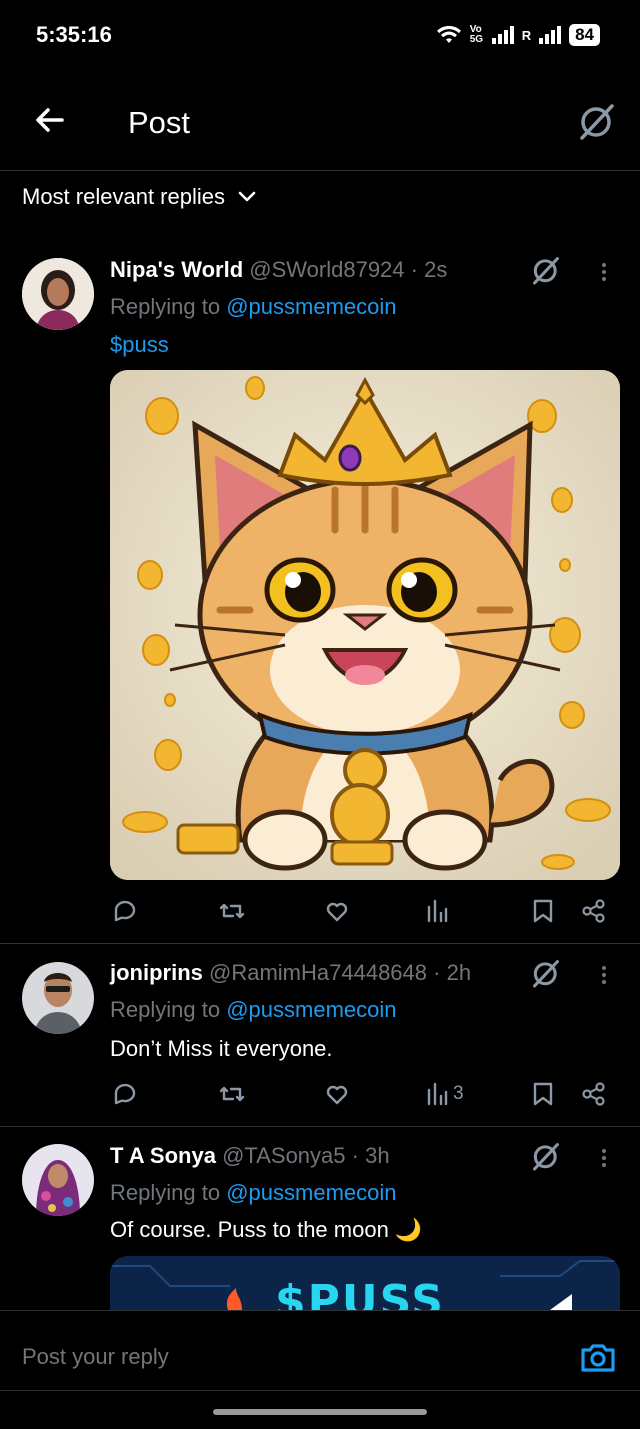 This screenshot has height=1429, width=640. What do you see at coordinates (50, 120) in the screenshot?
I see `back-arrow-icon` at bounding box center [50, 120].